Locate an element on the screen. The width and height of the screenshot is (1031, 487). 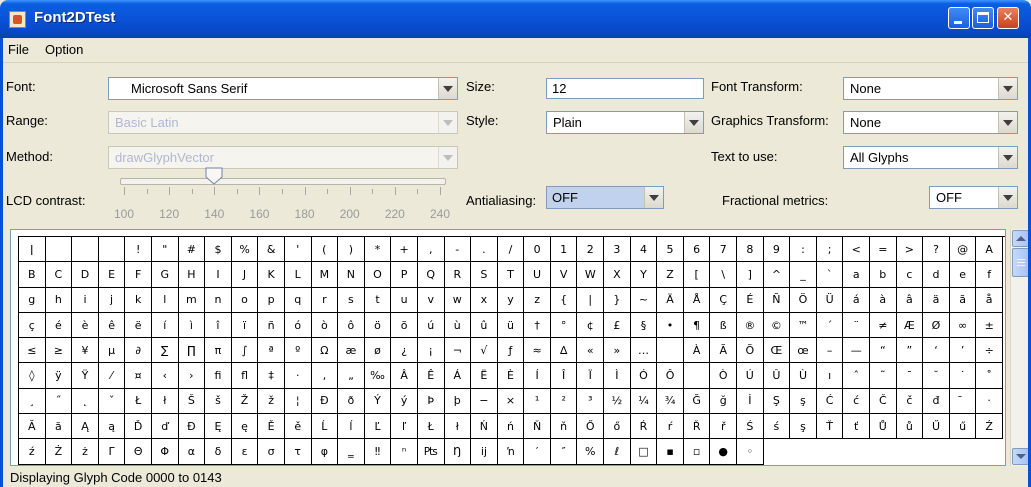
glyph-cell: X is located at coordinates (617, 275).